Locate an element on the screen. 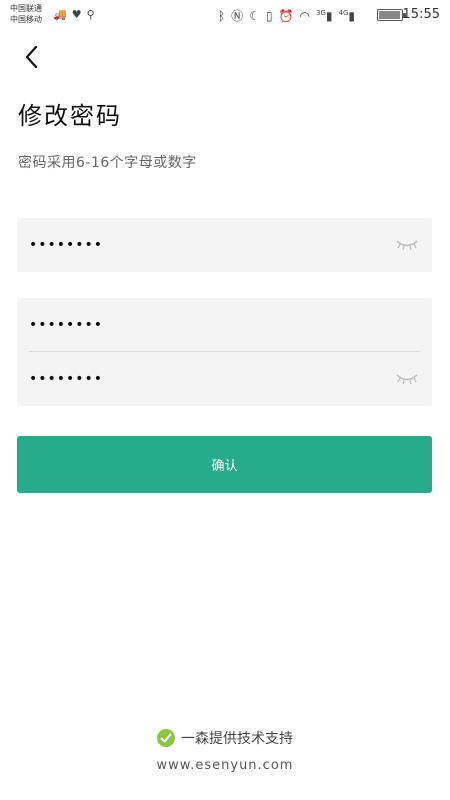 The height and width of the screenshot is (800, 450). confirm-button-label: 确认 is located at coordinates (224, 466).